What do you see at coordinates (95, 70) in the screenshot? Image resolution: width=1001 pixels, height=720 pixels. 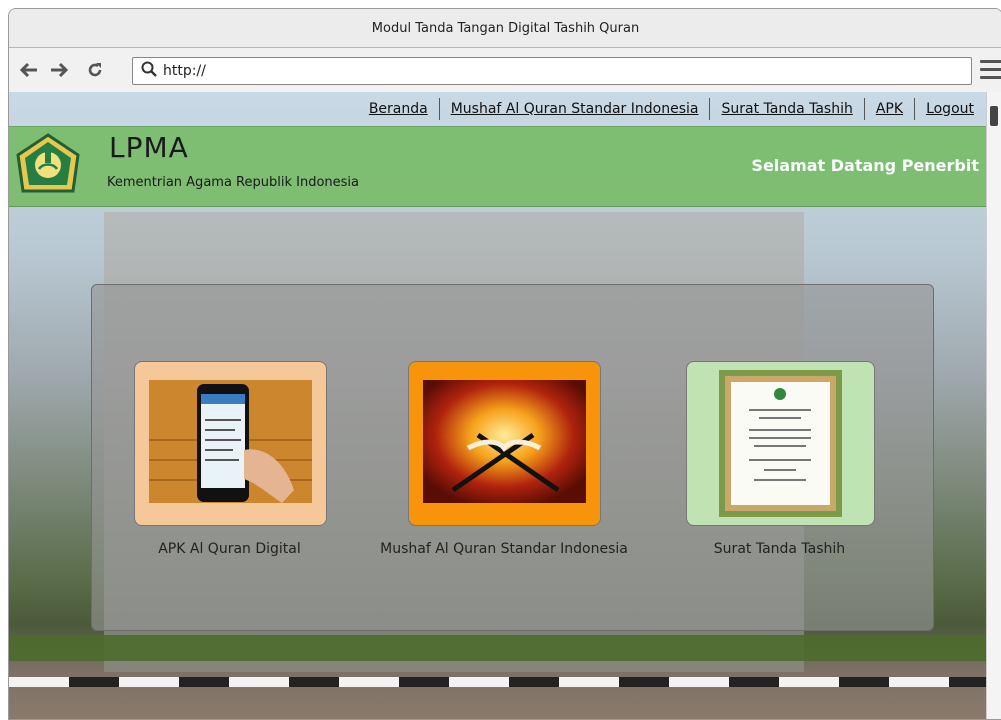 I see `reload-icon` at bounding box center [95, 70].